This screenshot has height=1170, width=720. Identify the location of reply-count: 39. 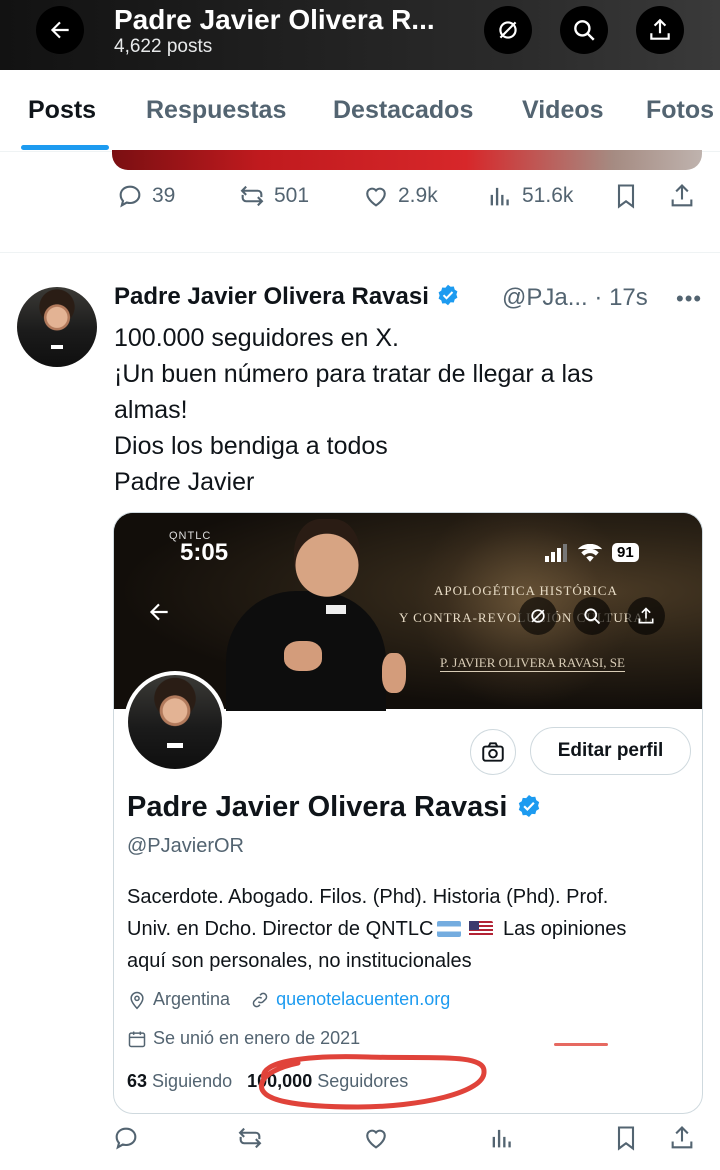
(164, 195).